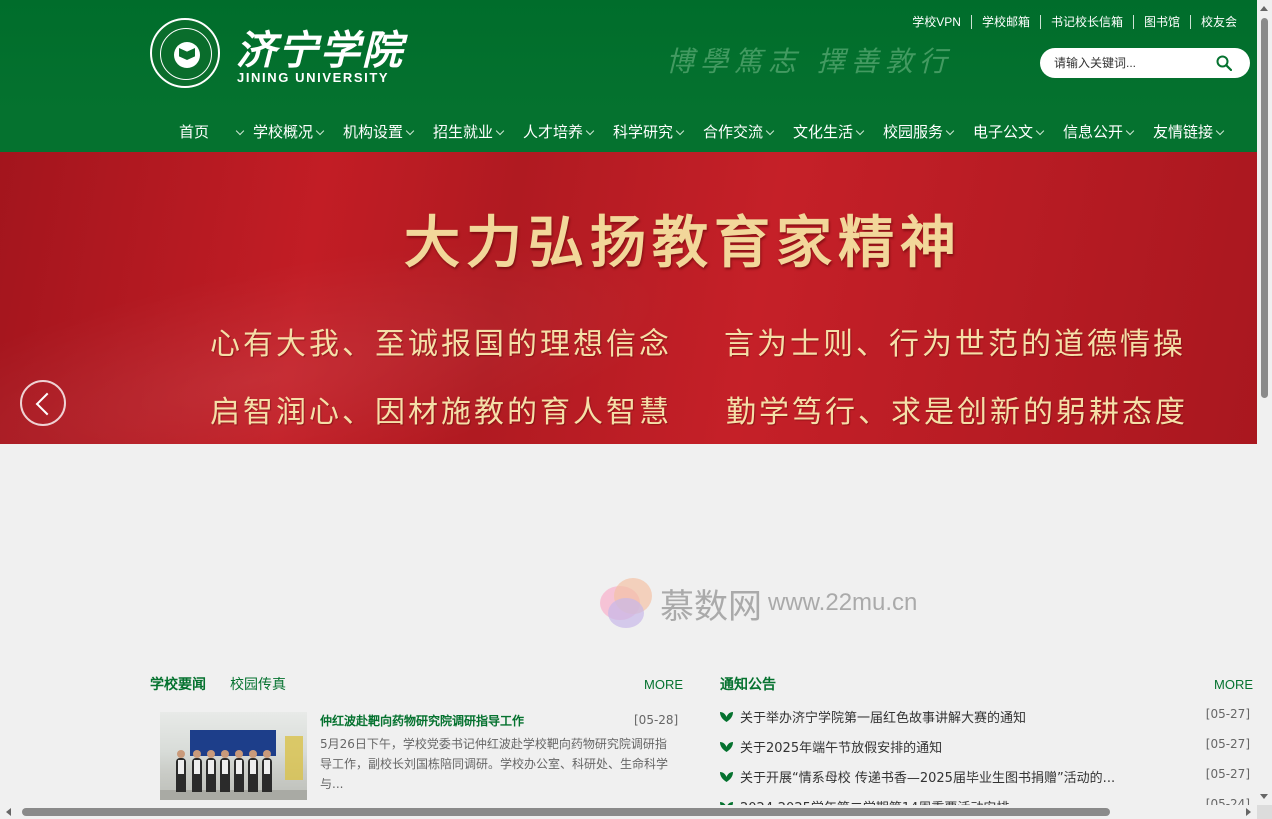 The image size is (1272, 819). What do you see at coordinates (178, 684) in the screenshot?
I see `tab-school-news: 学校要闻` at bounding box center [178, 684].